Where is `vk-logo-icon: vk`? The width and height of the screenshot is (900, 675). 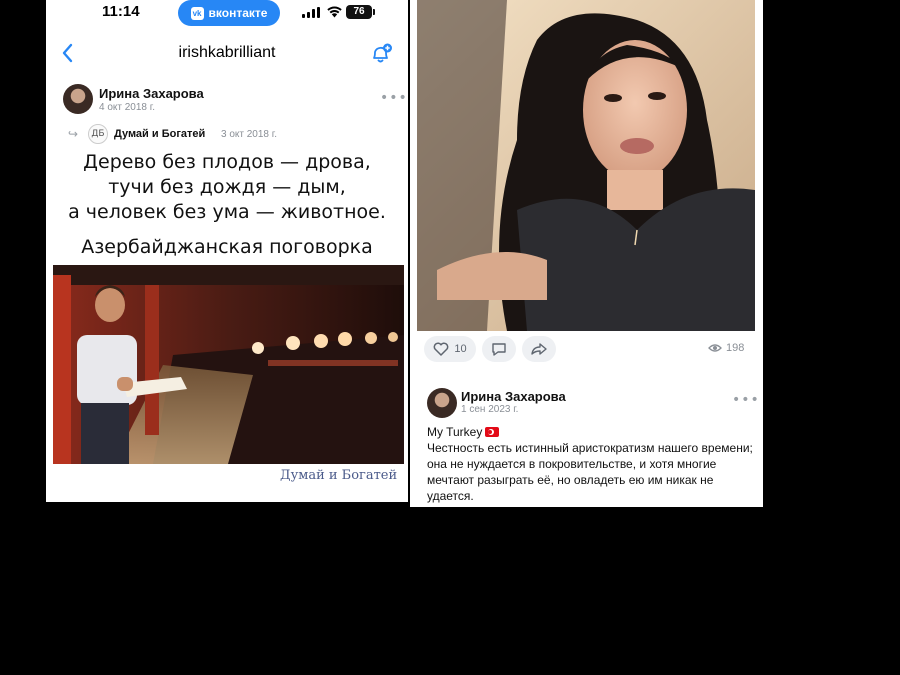
vk-logo-icon: vk is located at coordinates (197, 13).